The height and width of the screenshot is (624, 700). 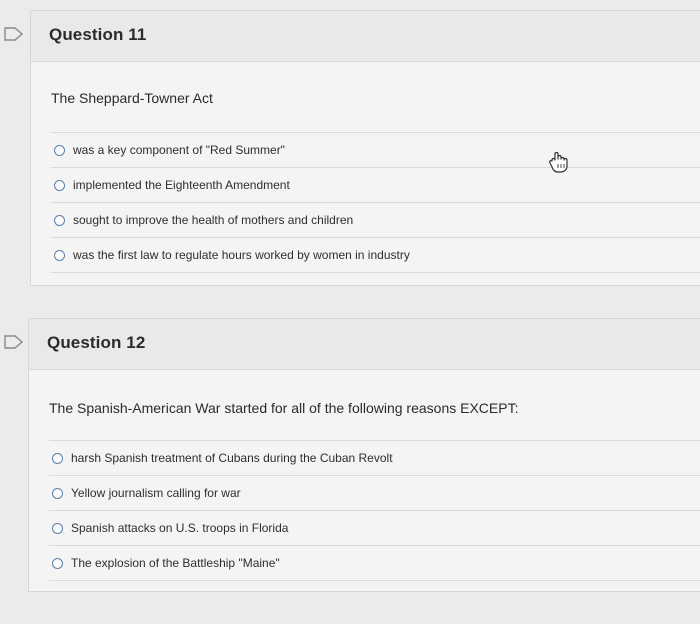 I want to click on answer-label: was a key component of "Red Summer", so click(x=179, y=150).